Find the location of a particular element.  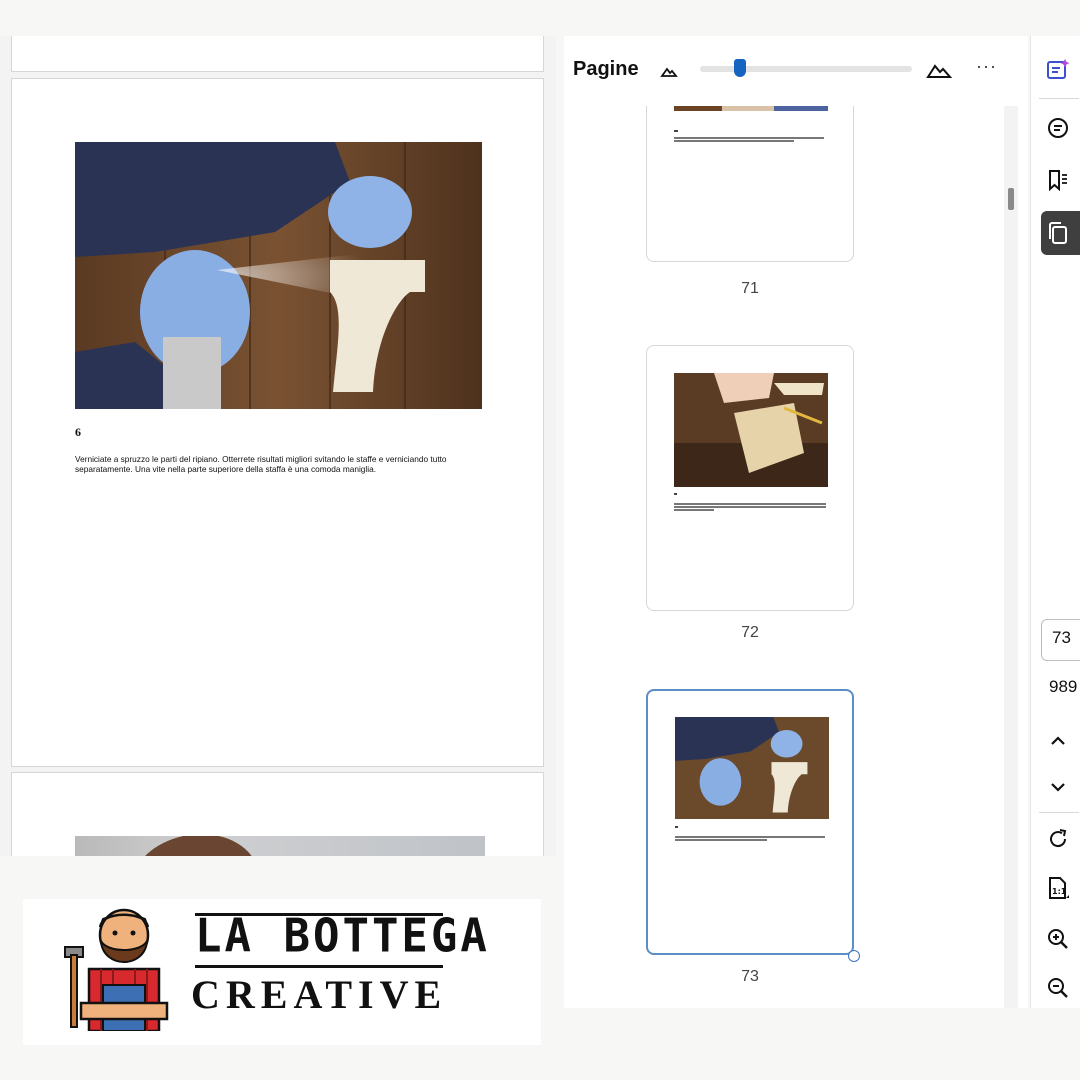

ai-assistant-icon is located at coordinates (1058, 70).